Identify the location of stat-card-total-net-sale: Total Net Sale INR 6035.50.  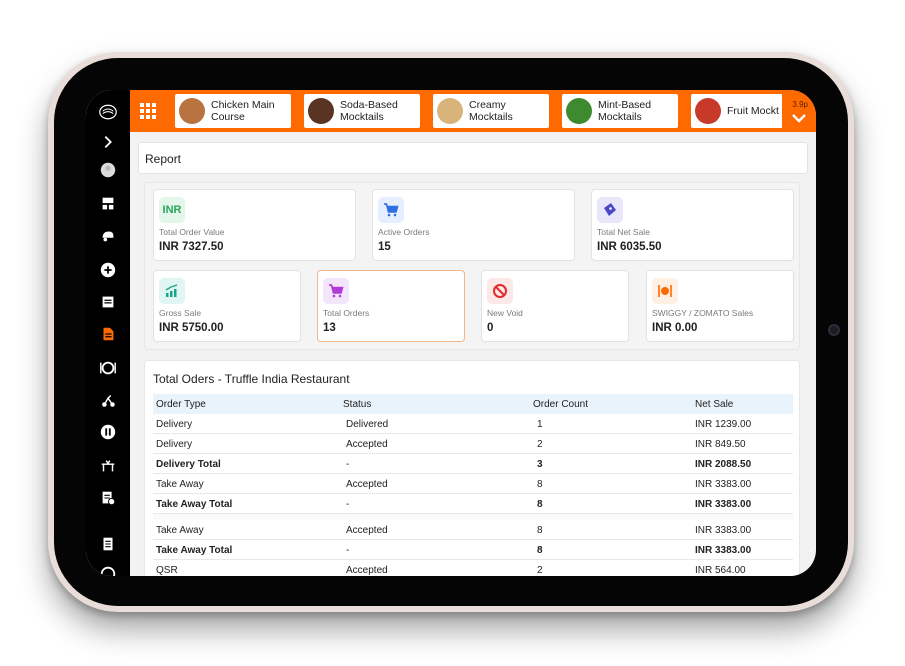
(692, 225).